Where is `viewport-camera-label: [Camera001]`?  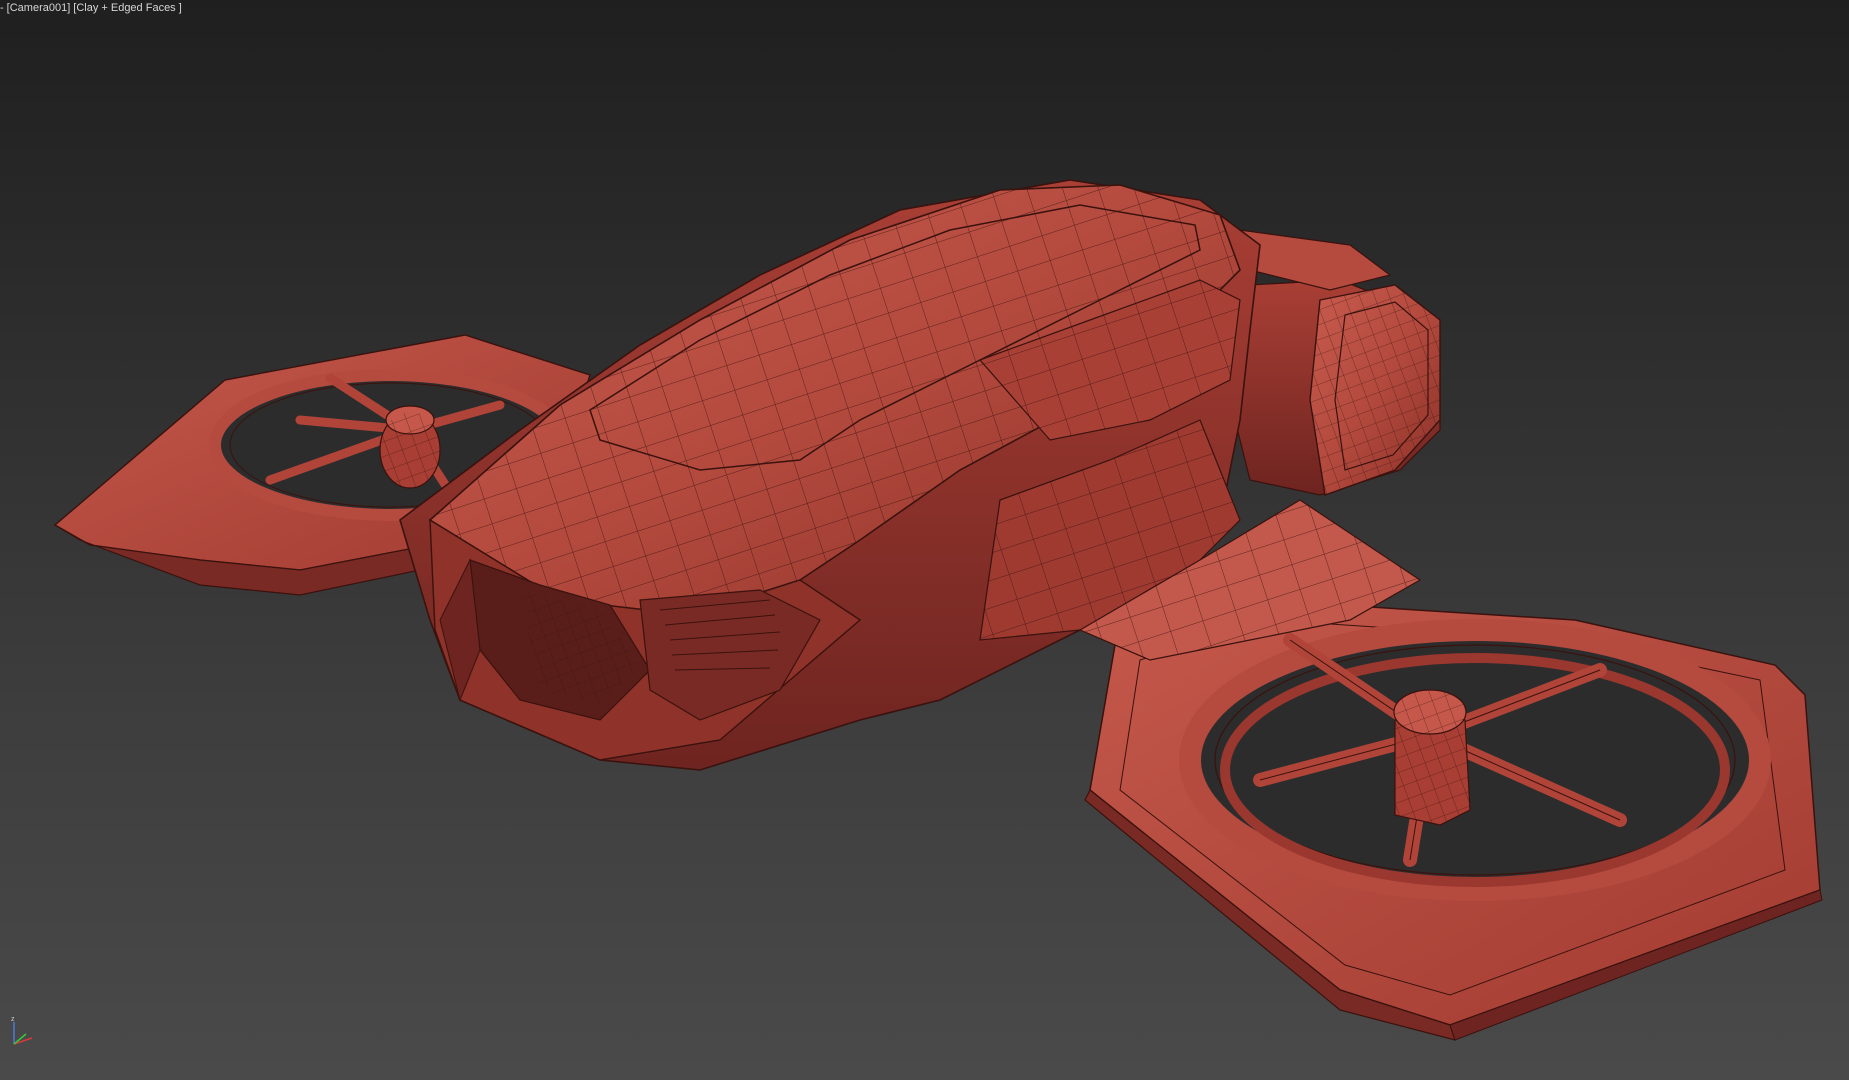 viewport-camera-label: [Camera001] is located at coordinates (39, 8).